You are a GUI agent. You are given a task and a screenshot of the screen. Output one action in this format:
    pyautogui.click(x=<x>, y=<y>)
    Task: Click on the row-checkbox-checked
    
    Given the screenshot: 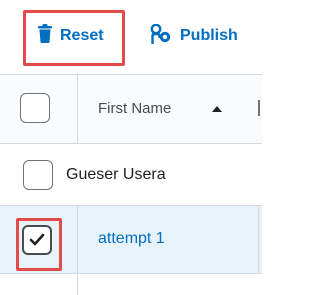 What is the action you would take?
    pyautogui.click(x=37, y=240)
    